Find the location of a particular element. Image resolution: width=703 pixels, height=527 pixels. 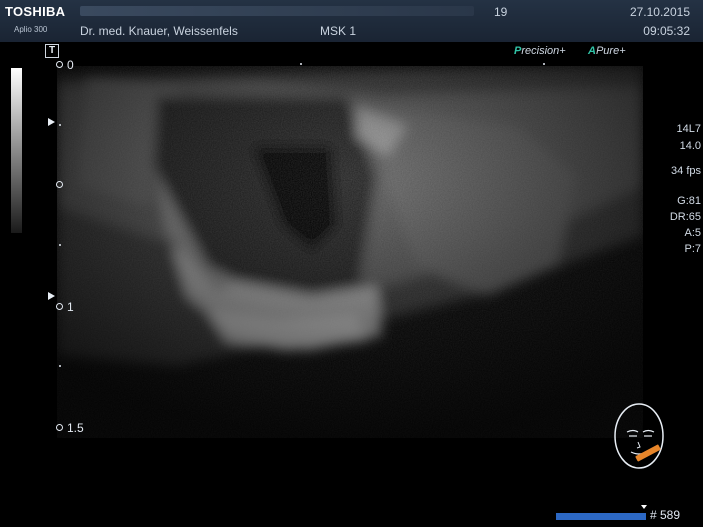

title-bar is located at coordinates (277, 11).